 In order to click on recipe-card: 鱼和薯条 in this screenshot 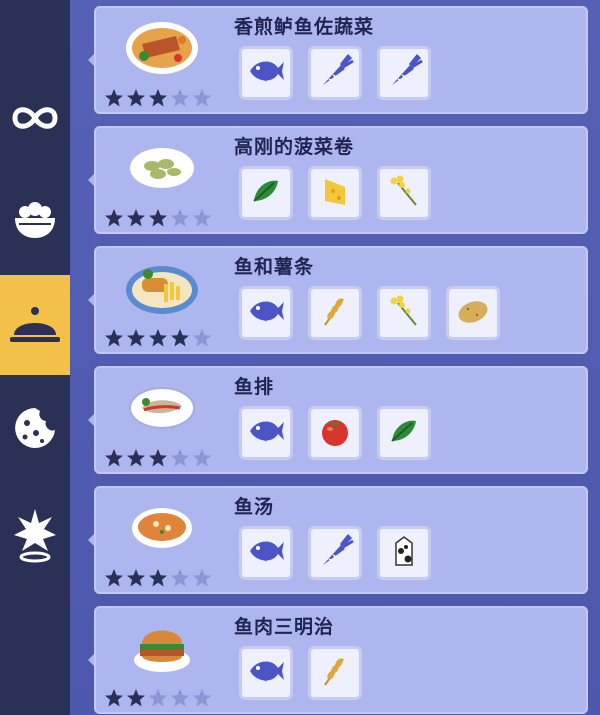, I will do `click(338, 300)`.